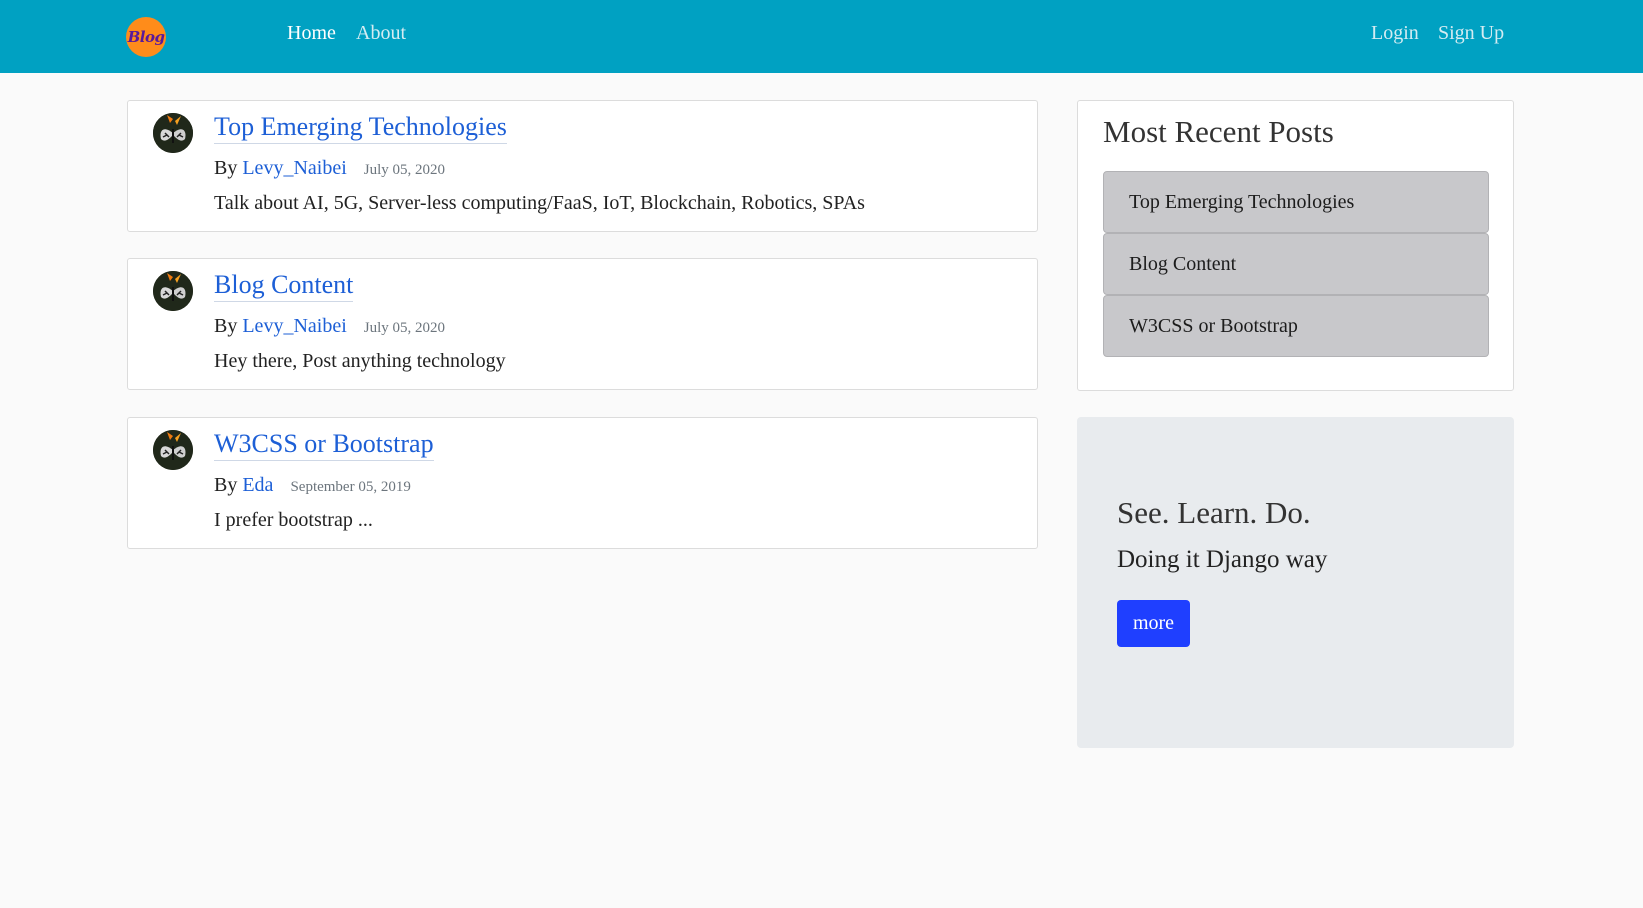 This screenshot has width=1643, height=908. Describe the element at coordinates (360, 361) in the screenshot. I see `post-excerpt: Hey there, Post anything technology` at that location.